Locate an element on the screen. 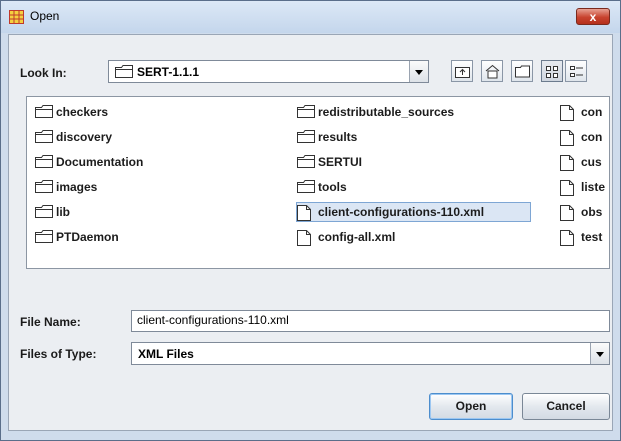 Image resolution: width=621 pixels, height=441 pixels. window-title: Open is located at coordinates (45, 16).